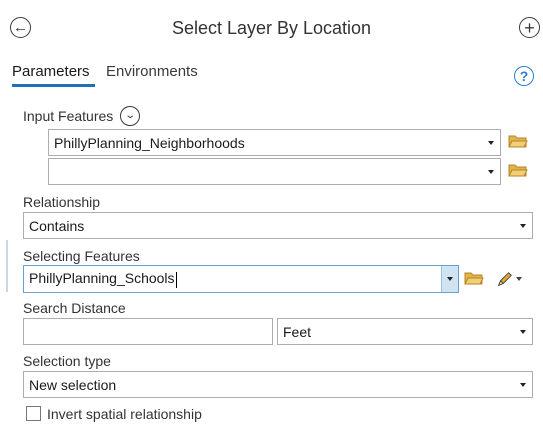 The height and width of the screenshot is (443, 543). I want to click on input-features-field-1: PhillyPlanning_Neighborhoods, so click(274, 142).